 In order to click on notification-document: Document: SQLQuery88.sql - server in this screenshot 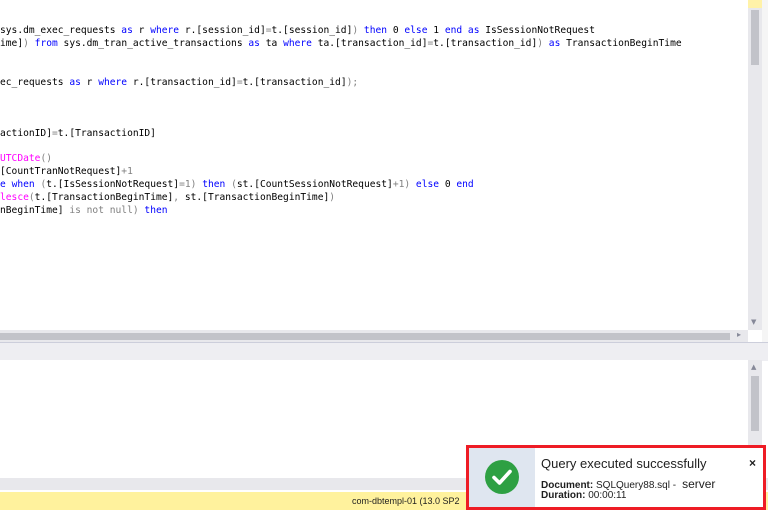, I will do `click(628, 484)`.